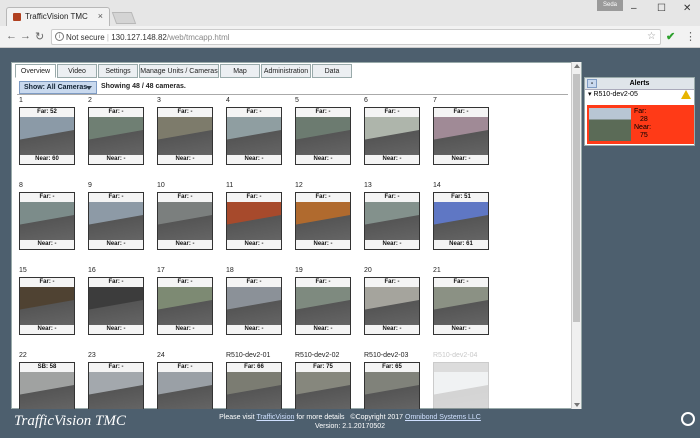  What do you see at coordinates (100, 16) in the screenshot?
I see `close-tab-icon: ×` at bounding box center [100, 16].